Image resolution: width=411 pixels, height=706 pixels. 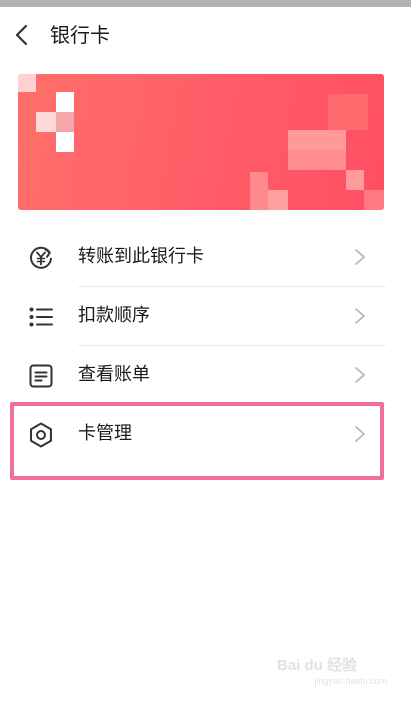 What do you see at coordinates (202, 316) in the screenshot?
I see `menu-item-deduction-order: 扣款顺序` at bounding box center [202, 316].